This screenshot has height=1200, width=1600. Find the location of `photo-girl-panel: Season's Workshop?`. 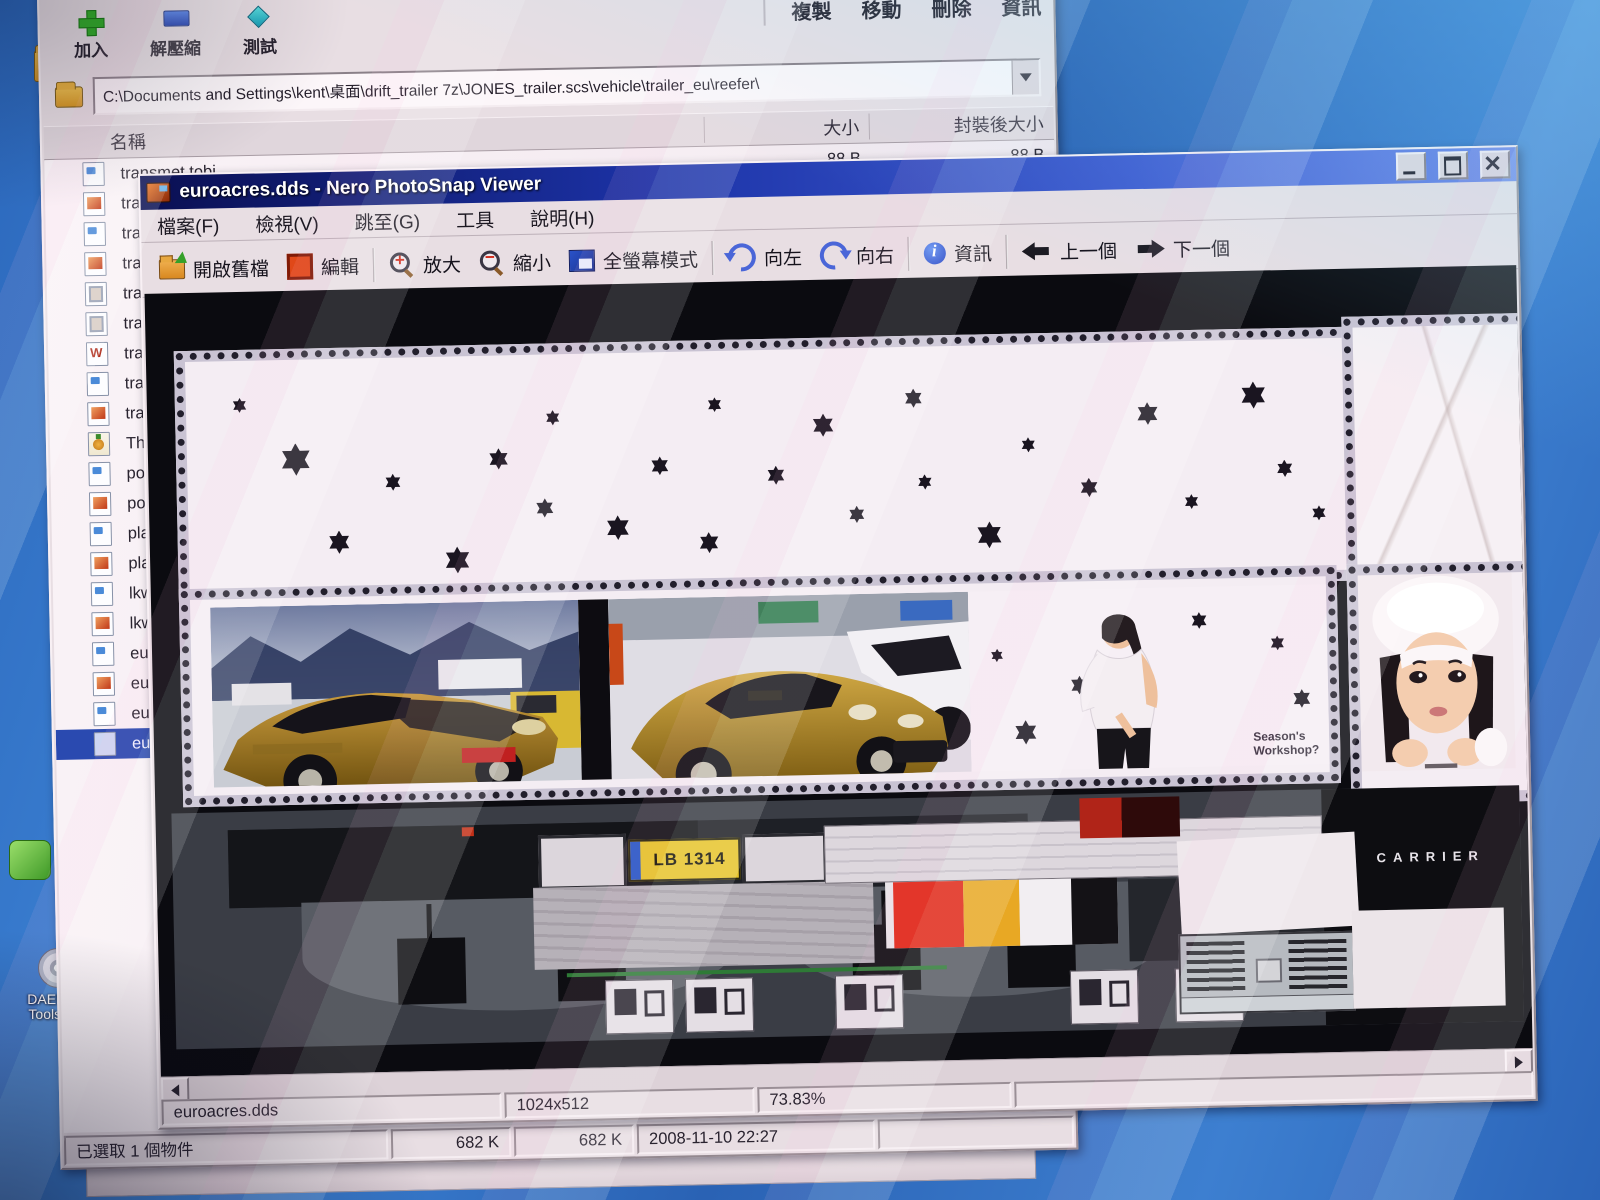

photo-girl-panel: Season's Workshop? is located at coordinates (1148, 678).